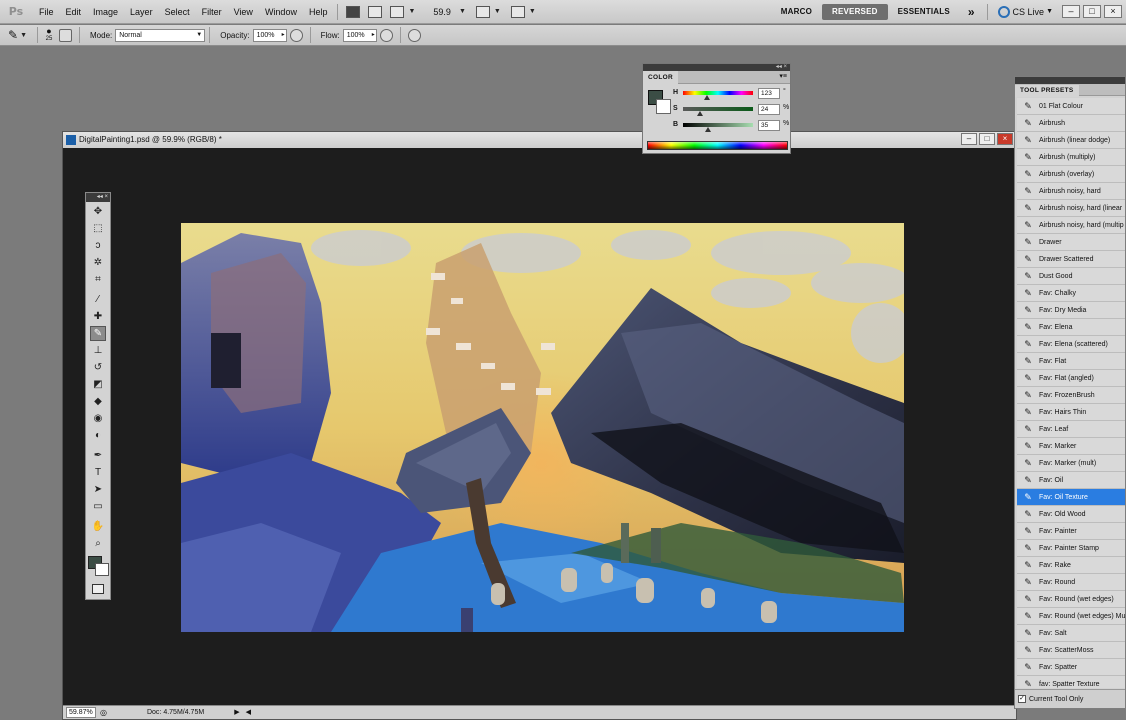 The height and width of the screenshot is (720, 1126). I want to click on toolbox-header: ◂◂ ×, so click(98, 197).